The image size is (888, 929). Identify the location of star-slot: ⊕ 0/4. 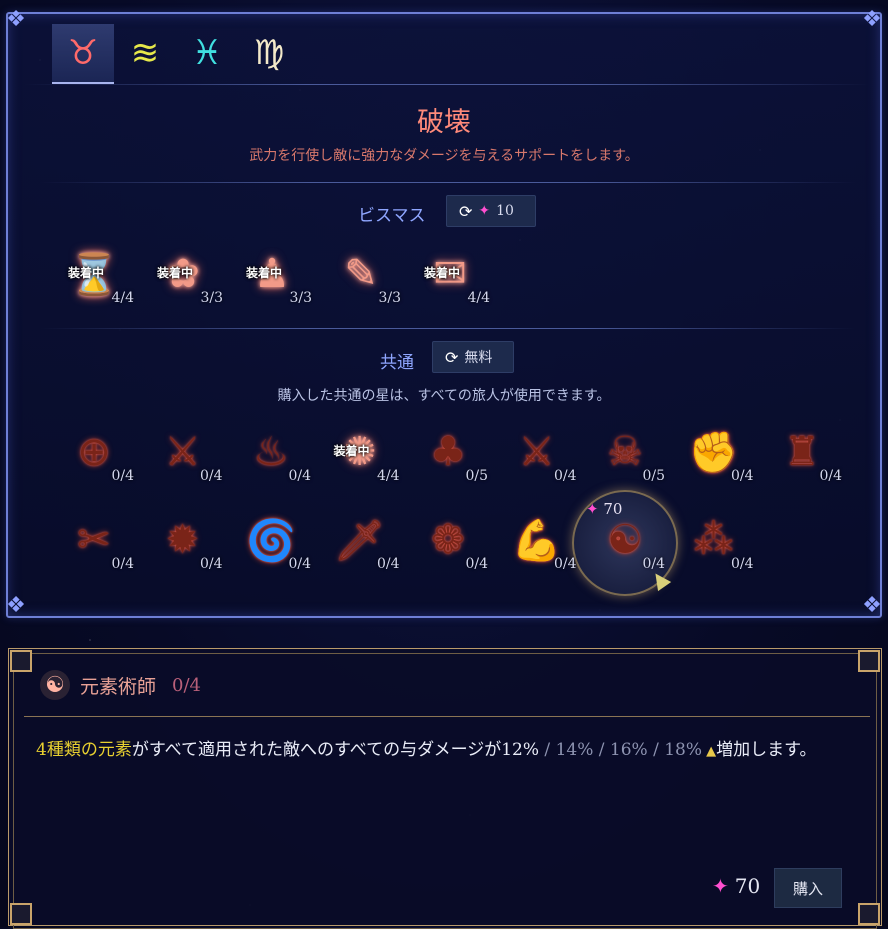
(96, 454).